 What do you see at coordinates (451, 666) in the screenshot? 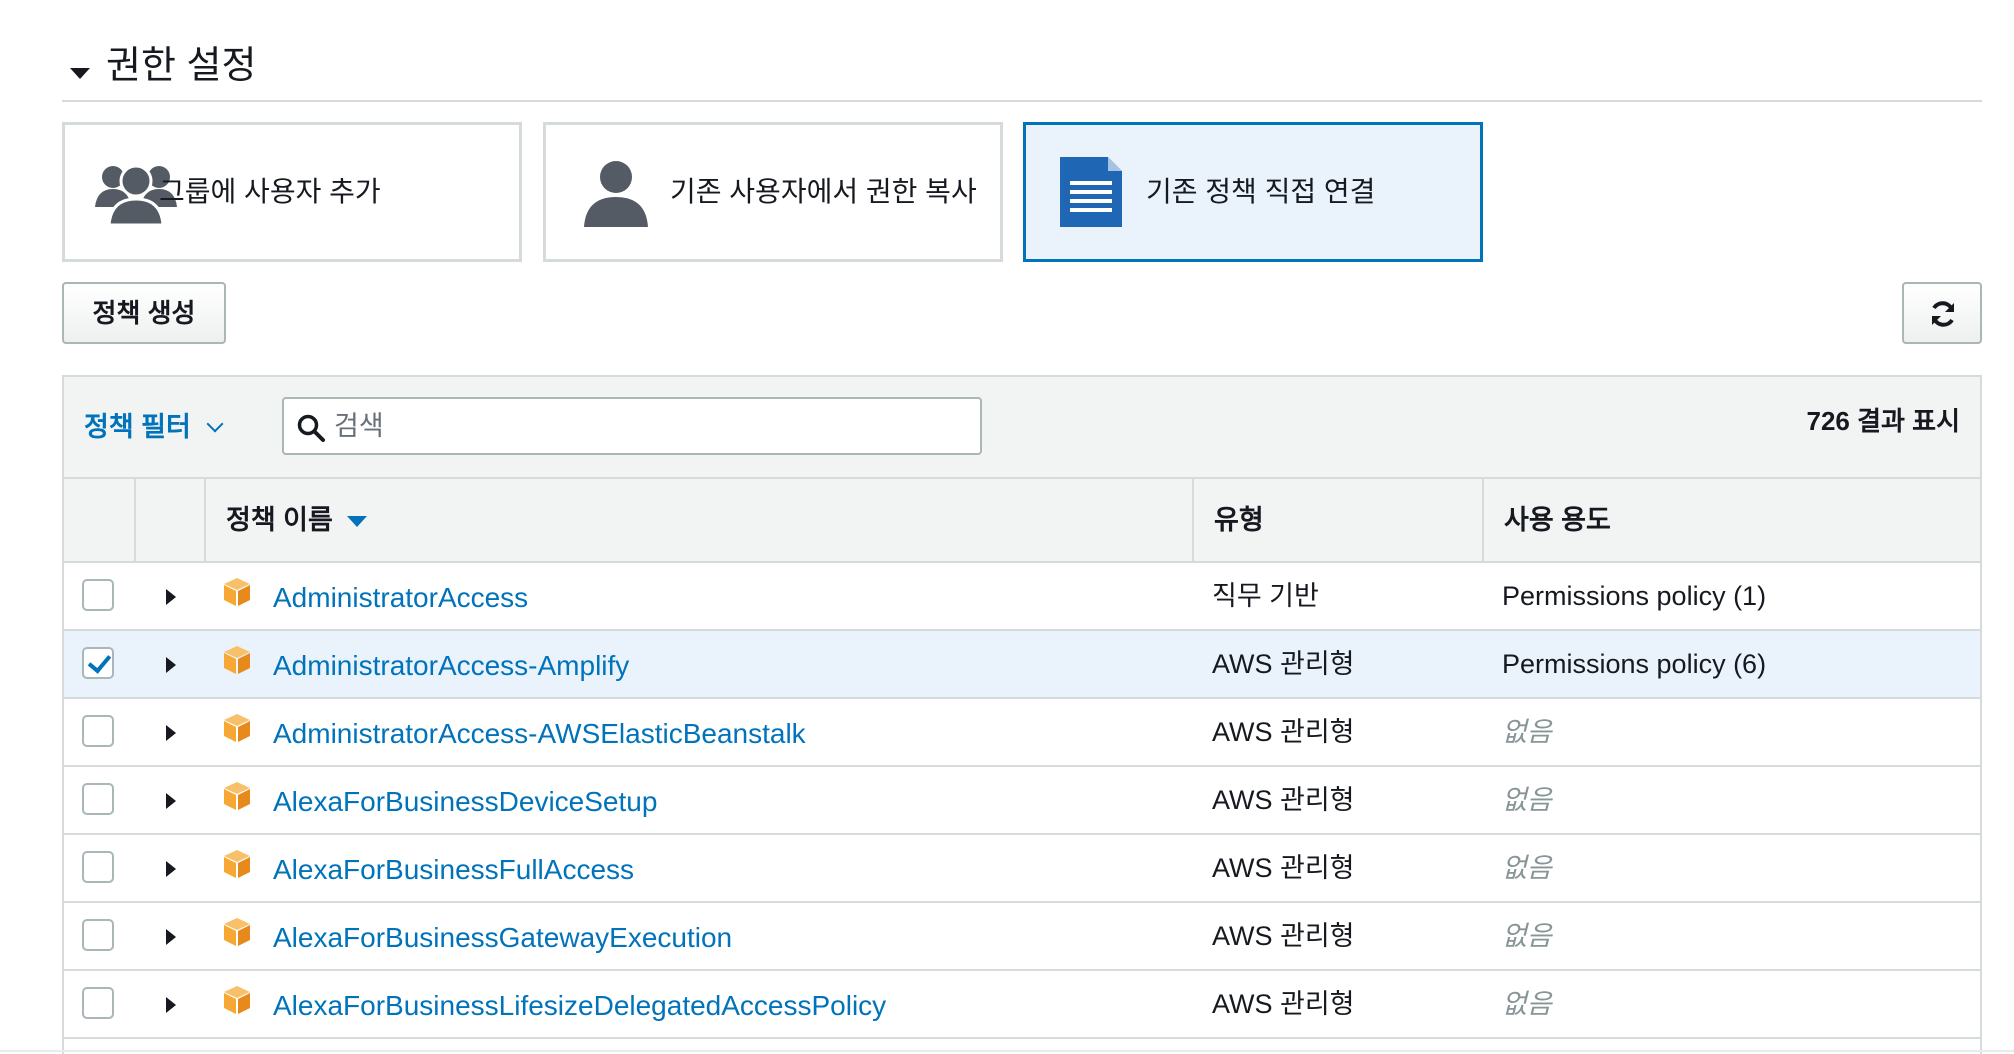
I see `policy-name-link: AdministratorAccess-Amplify` at bounding box center [451, 666].